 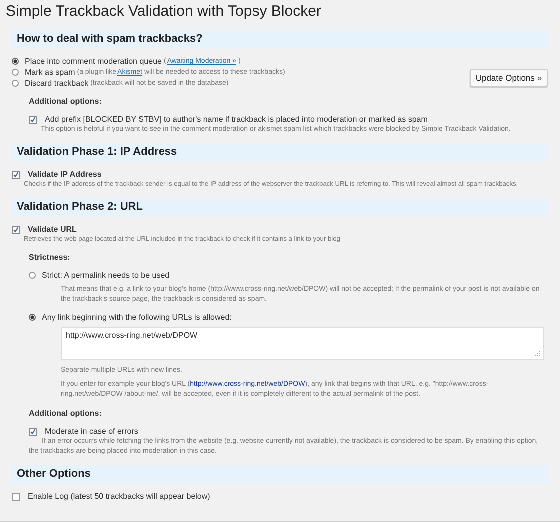 What do you see at coordinates (280, 39) in the screenshot?
I see `section-heading: How to deal with spam trackbacks?` at bounding box center [280, 39].